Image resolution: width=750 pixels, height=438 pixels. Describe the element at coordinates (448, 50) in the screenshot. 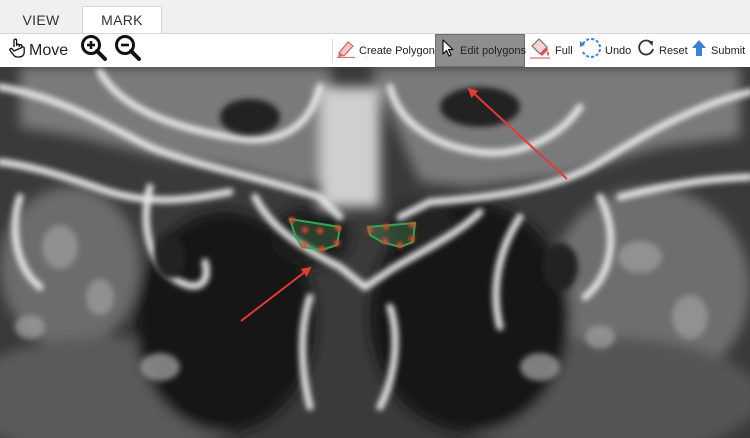

I see `cursor-arrow-icon` at that location.